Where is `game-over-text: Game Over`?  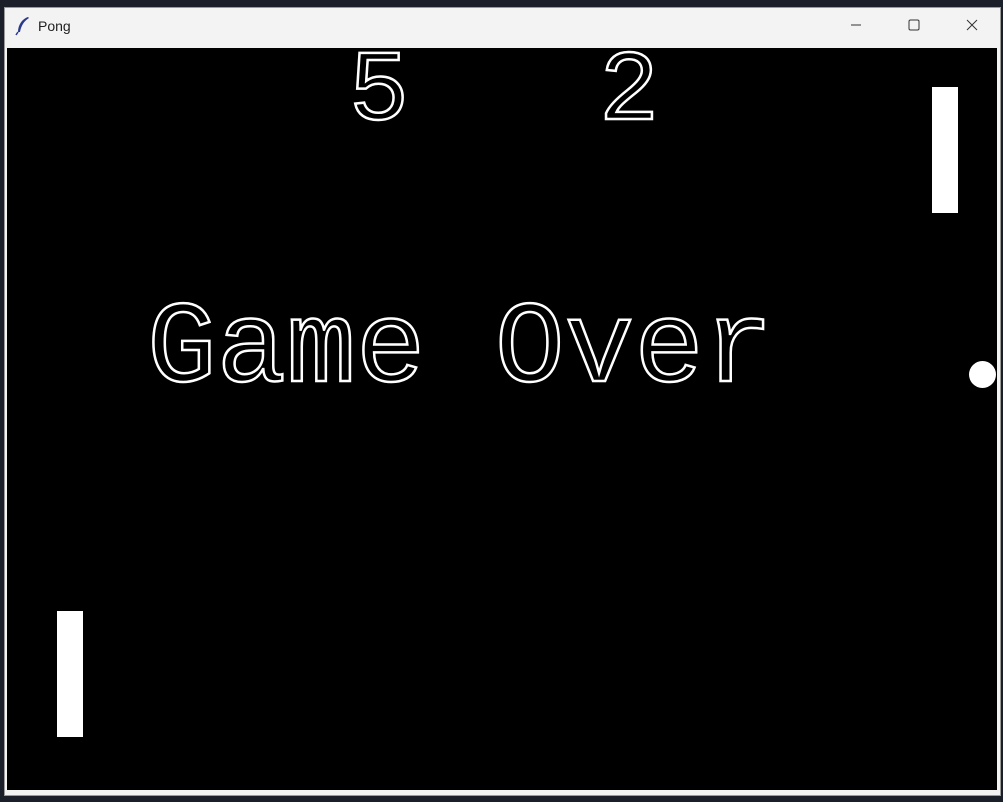
game-over-text: Game Over is located at coordinates (460, 350).